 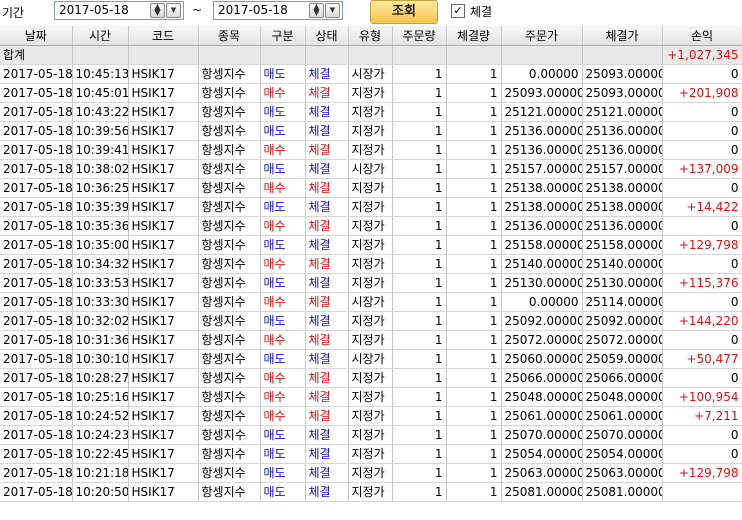 I want to click on cell-time: 10:24:23, so click(x=100, y=435).